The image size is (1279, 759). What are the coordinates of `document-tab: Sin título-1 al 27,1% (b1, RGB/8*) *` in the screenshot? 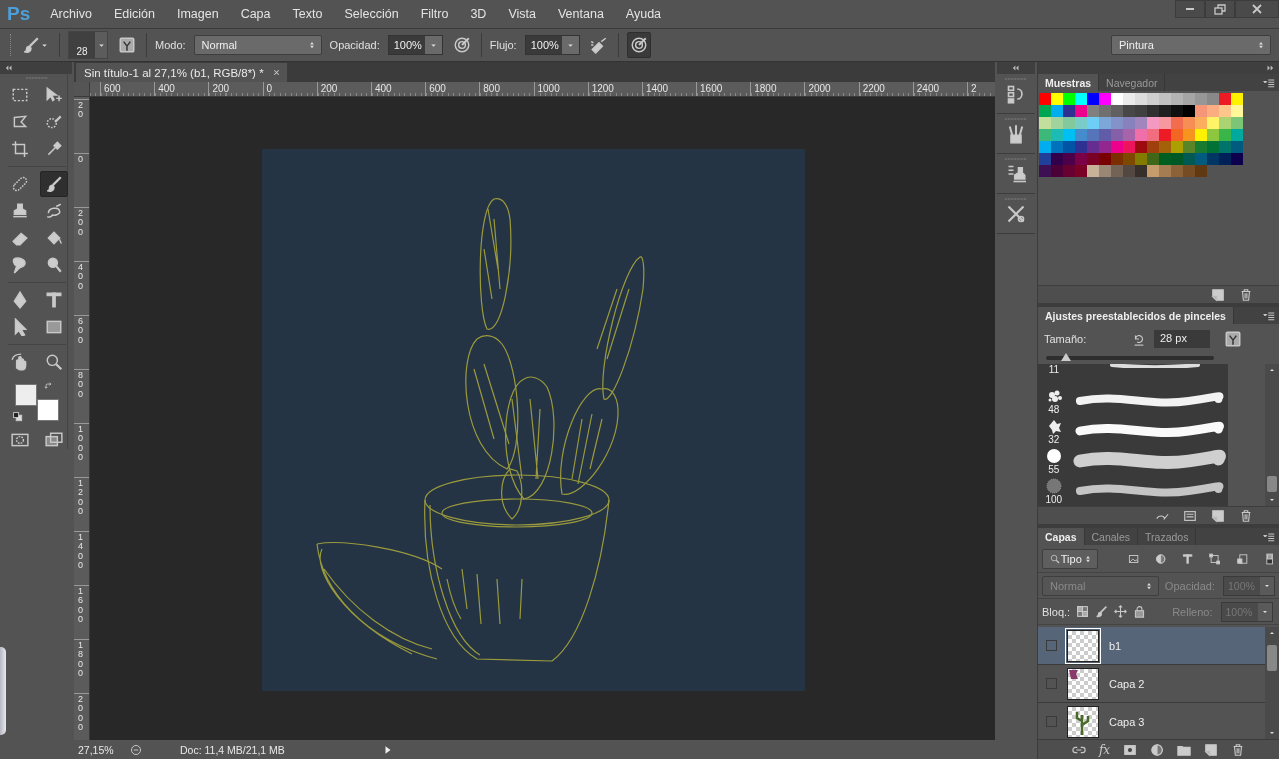 It's located at (181, 72).